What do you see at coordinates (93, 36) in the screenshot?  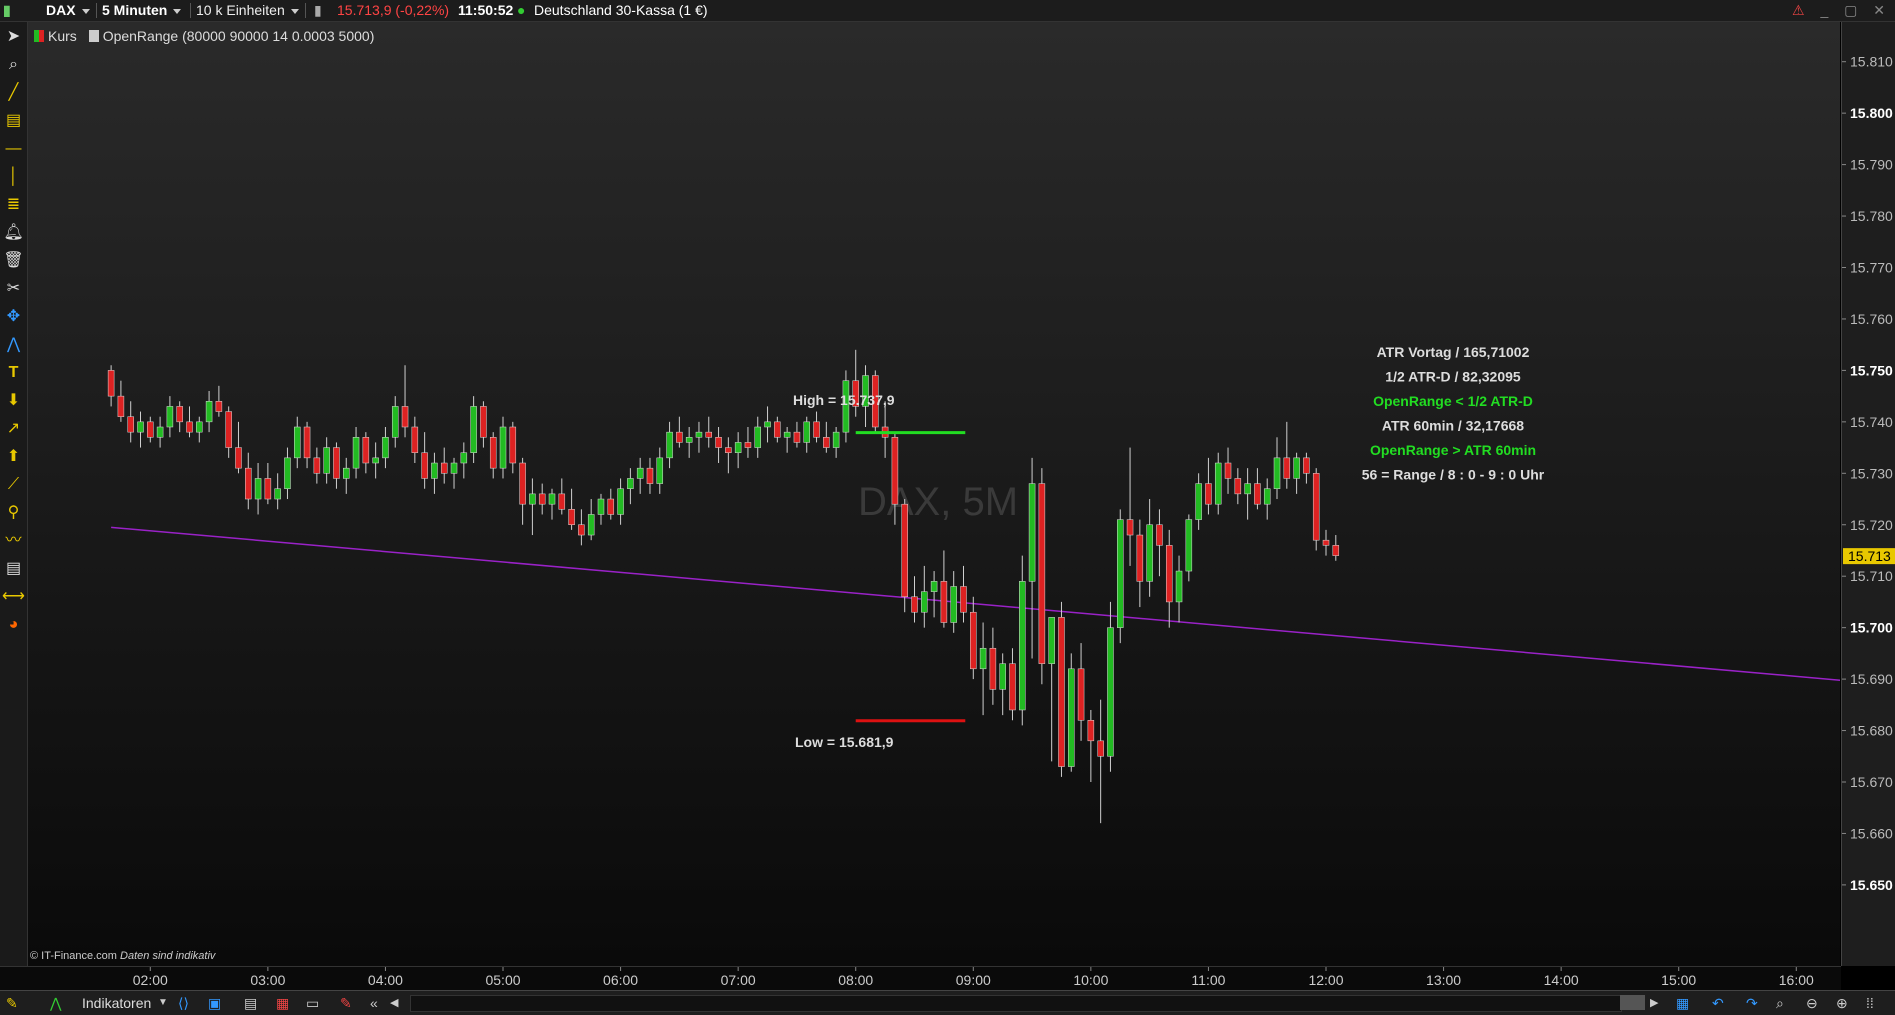 I see `indicator-color-swatch` at bounding box center [93, 36].